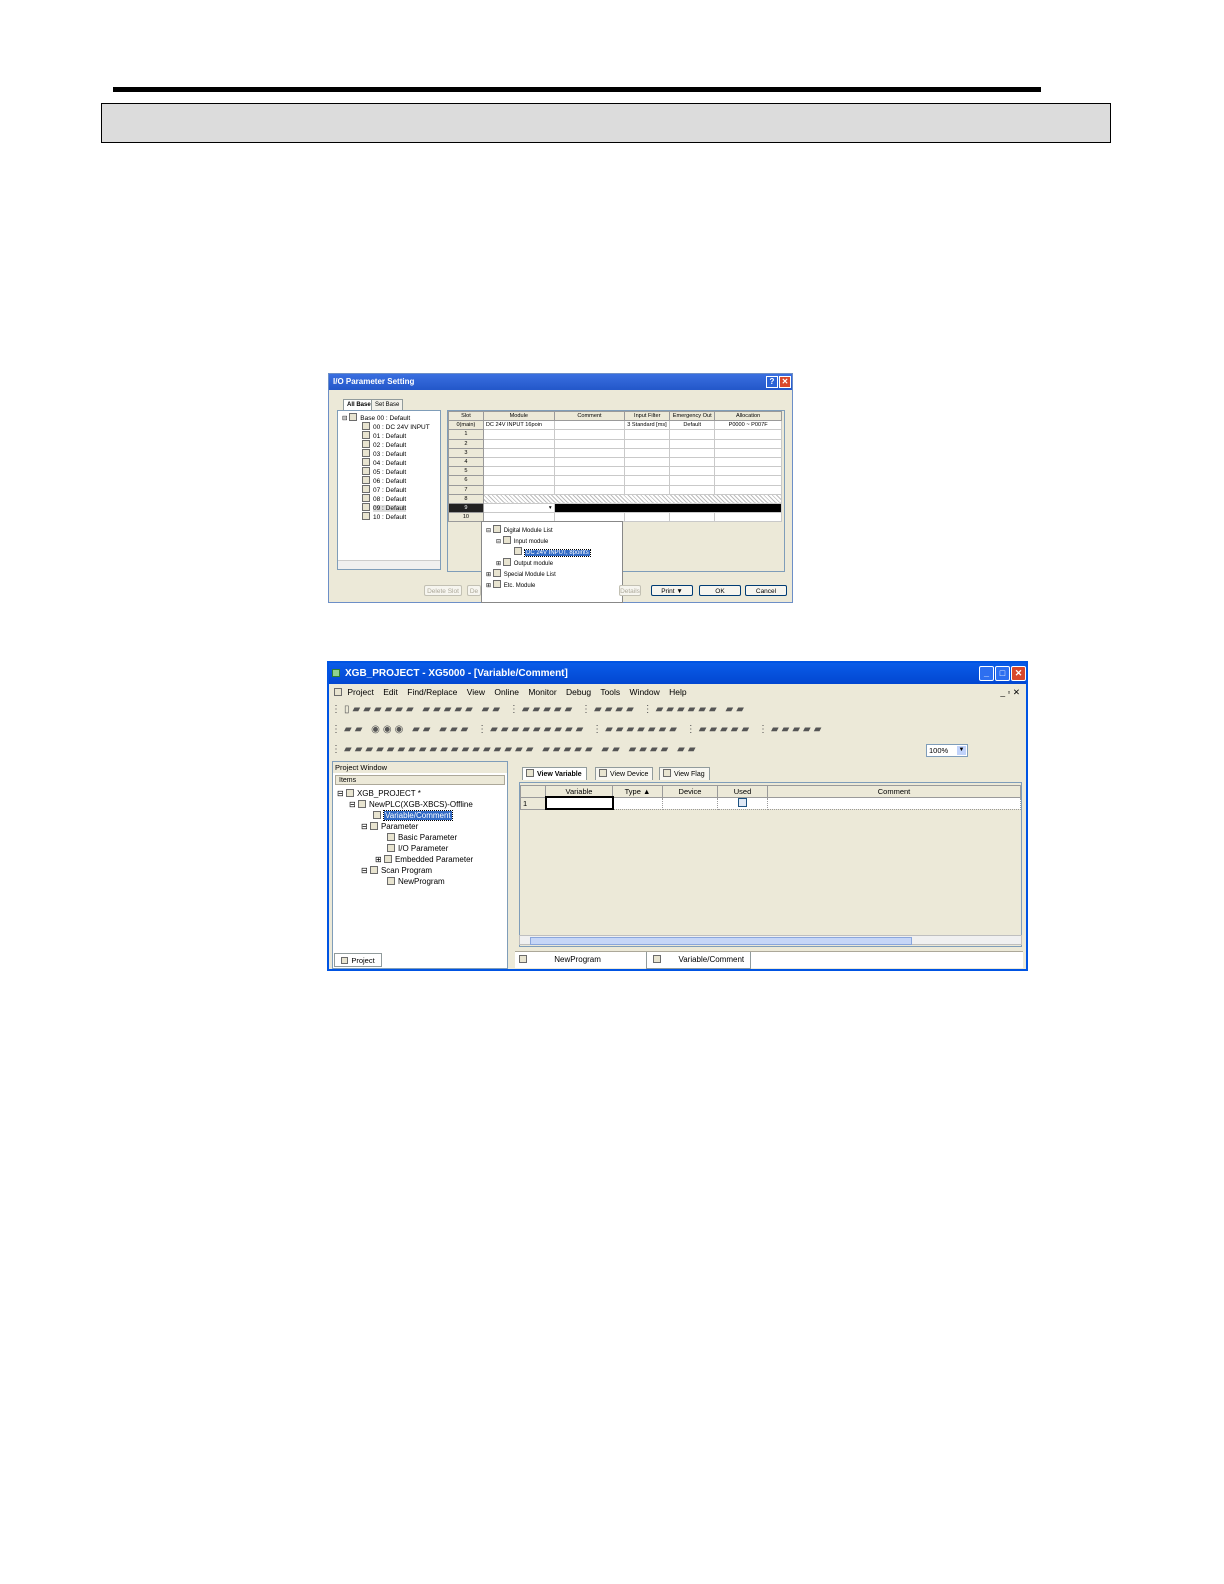  I want to click on tree-item: Basic Parameter, so click(405, 837).